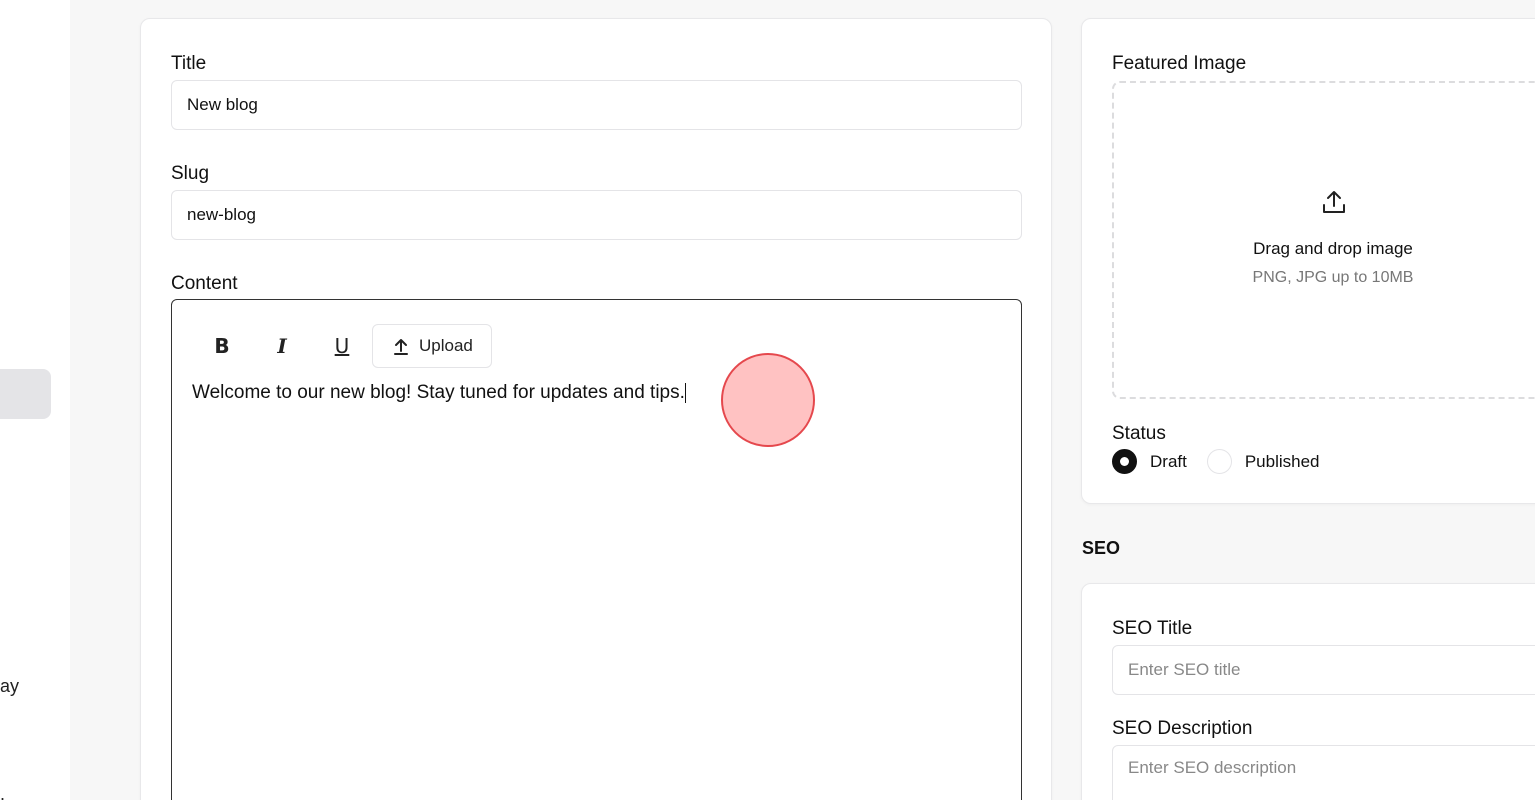 The width and height of the screenshot is (1535, 800). What do you see at coordinates (204, 283) in the screenshot?
I see `content-label: Content` at bounding box center [204, 283].